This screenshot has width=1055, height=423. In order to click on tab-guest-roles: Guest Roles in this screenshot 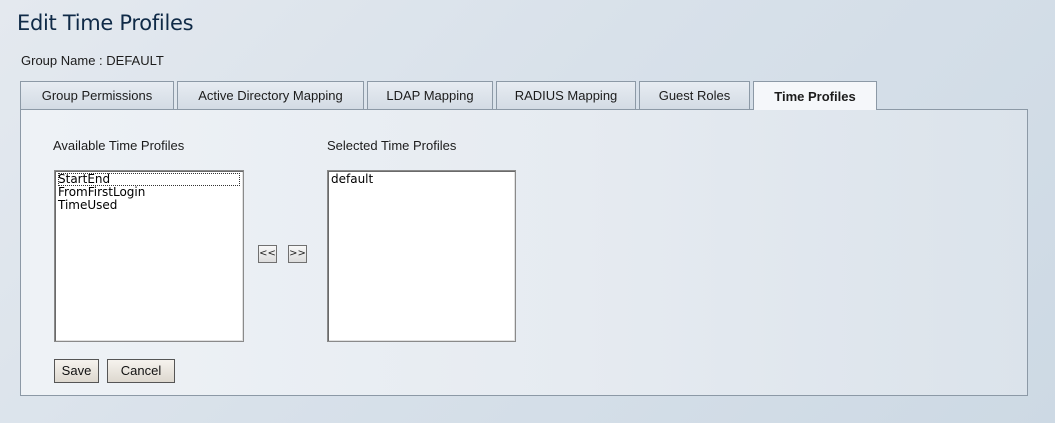, I will do `click(694, 95)`.